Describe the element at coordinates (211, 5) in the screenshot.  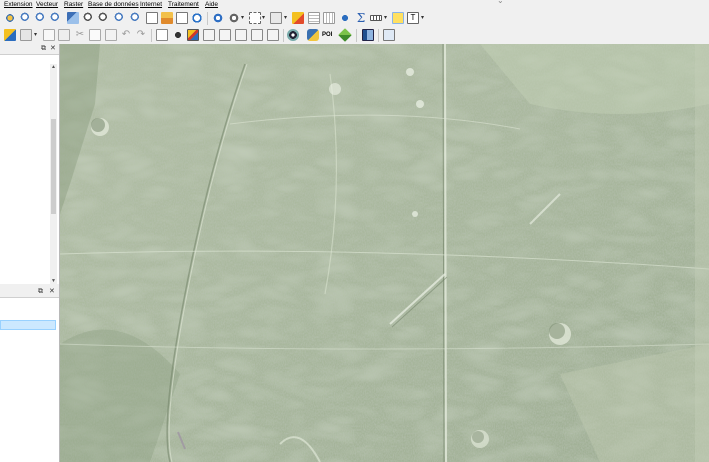
I see `menu-aide: Aide` at that location.